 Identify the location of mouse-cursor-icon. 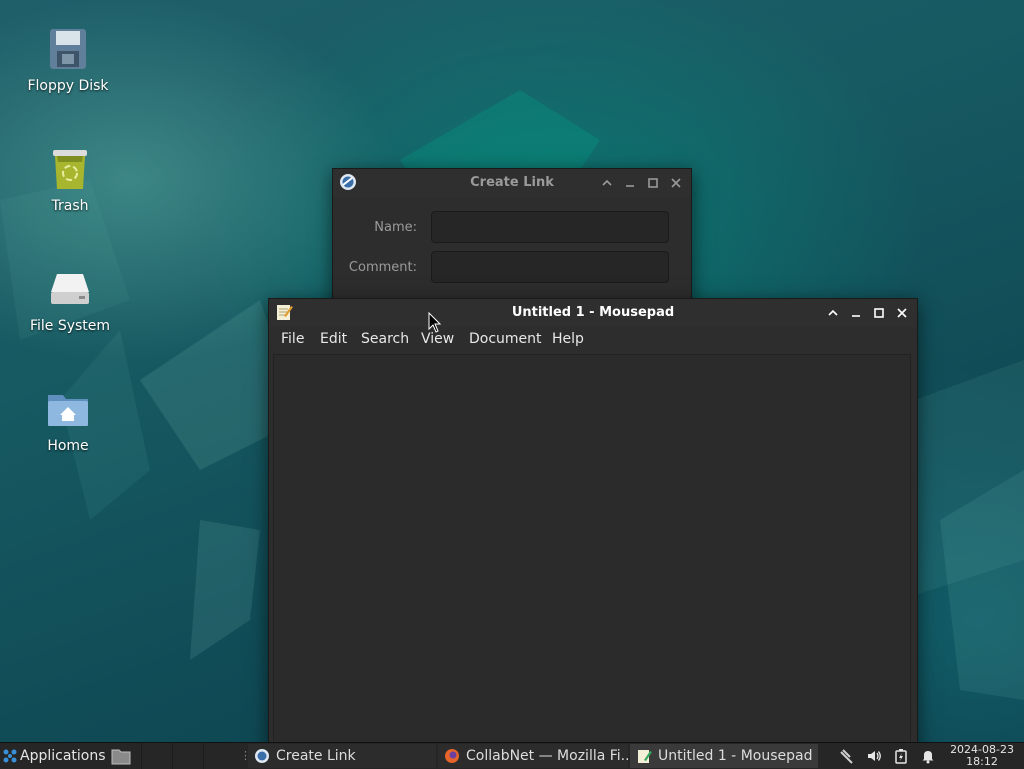
(435, 322).